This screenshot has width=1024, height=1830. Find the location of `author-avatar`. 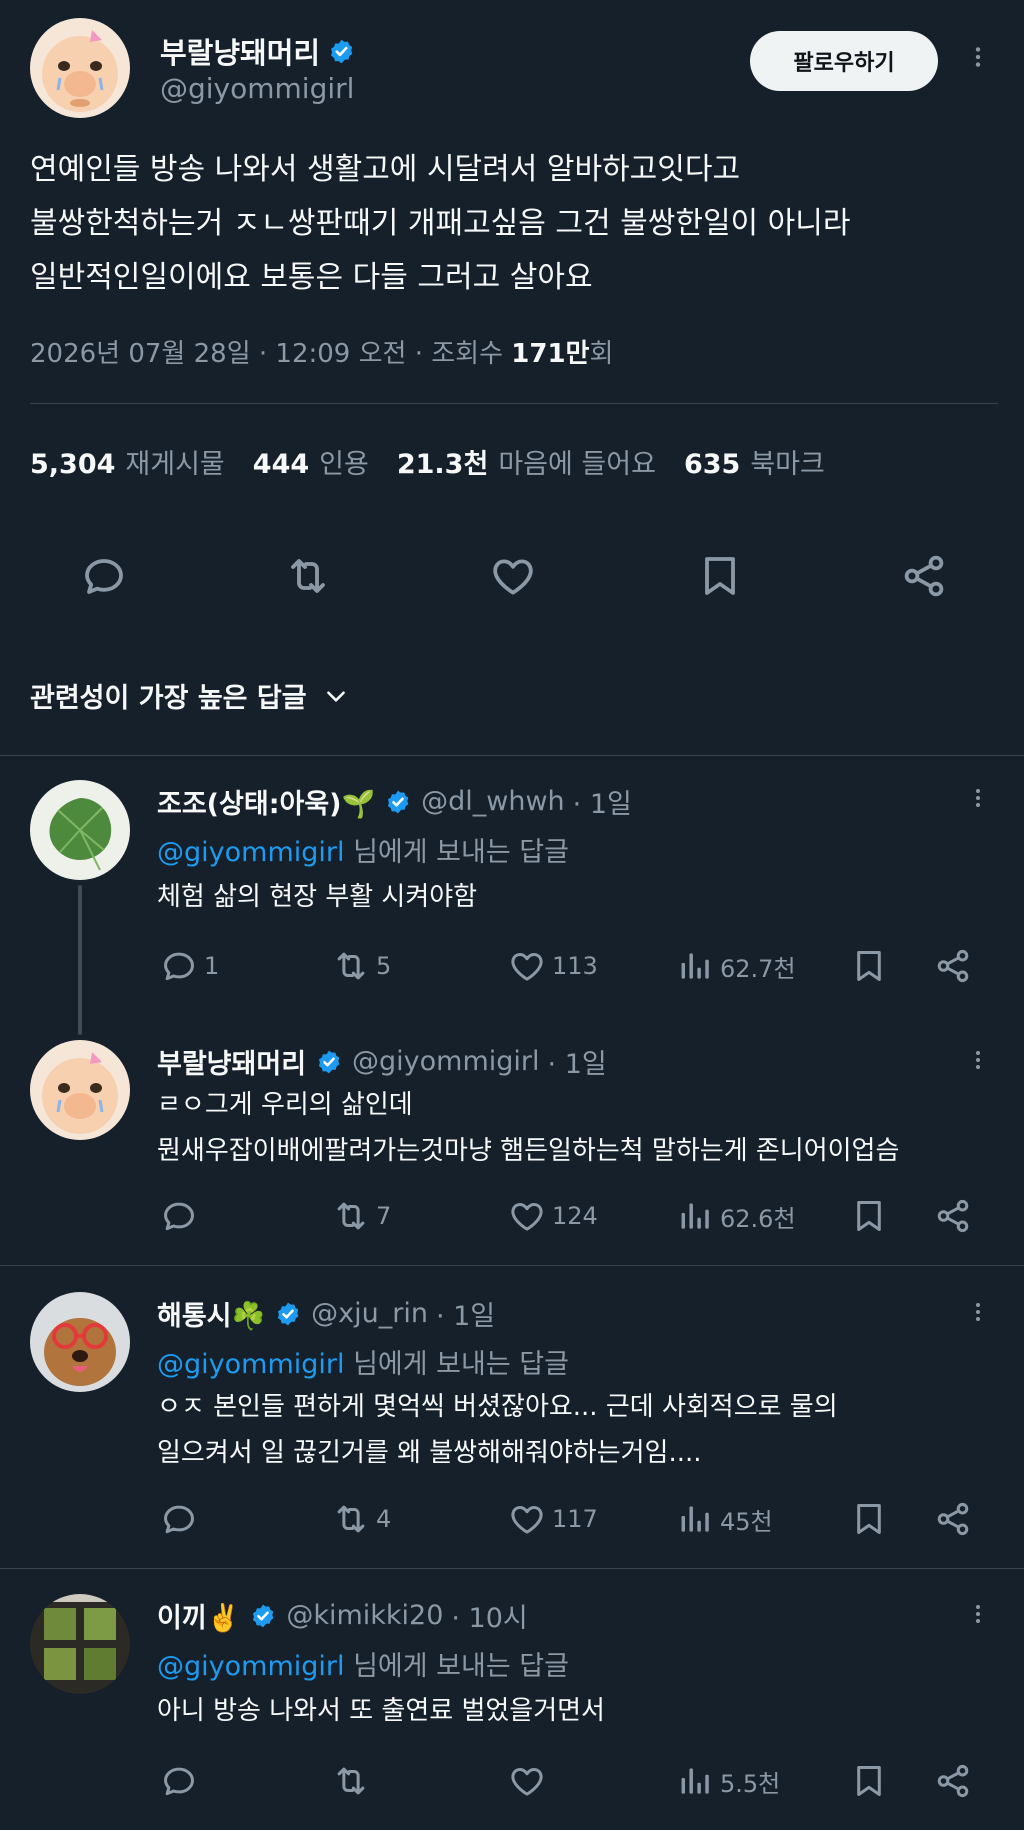

author-avatar is located at coordinates (80, 68).